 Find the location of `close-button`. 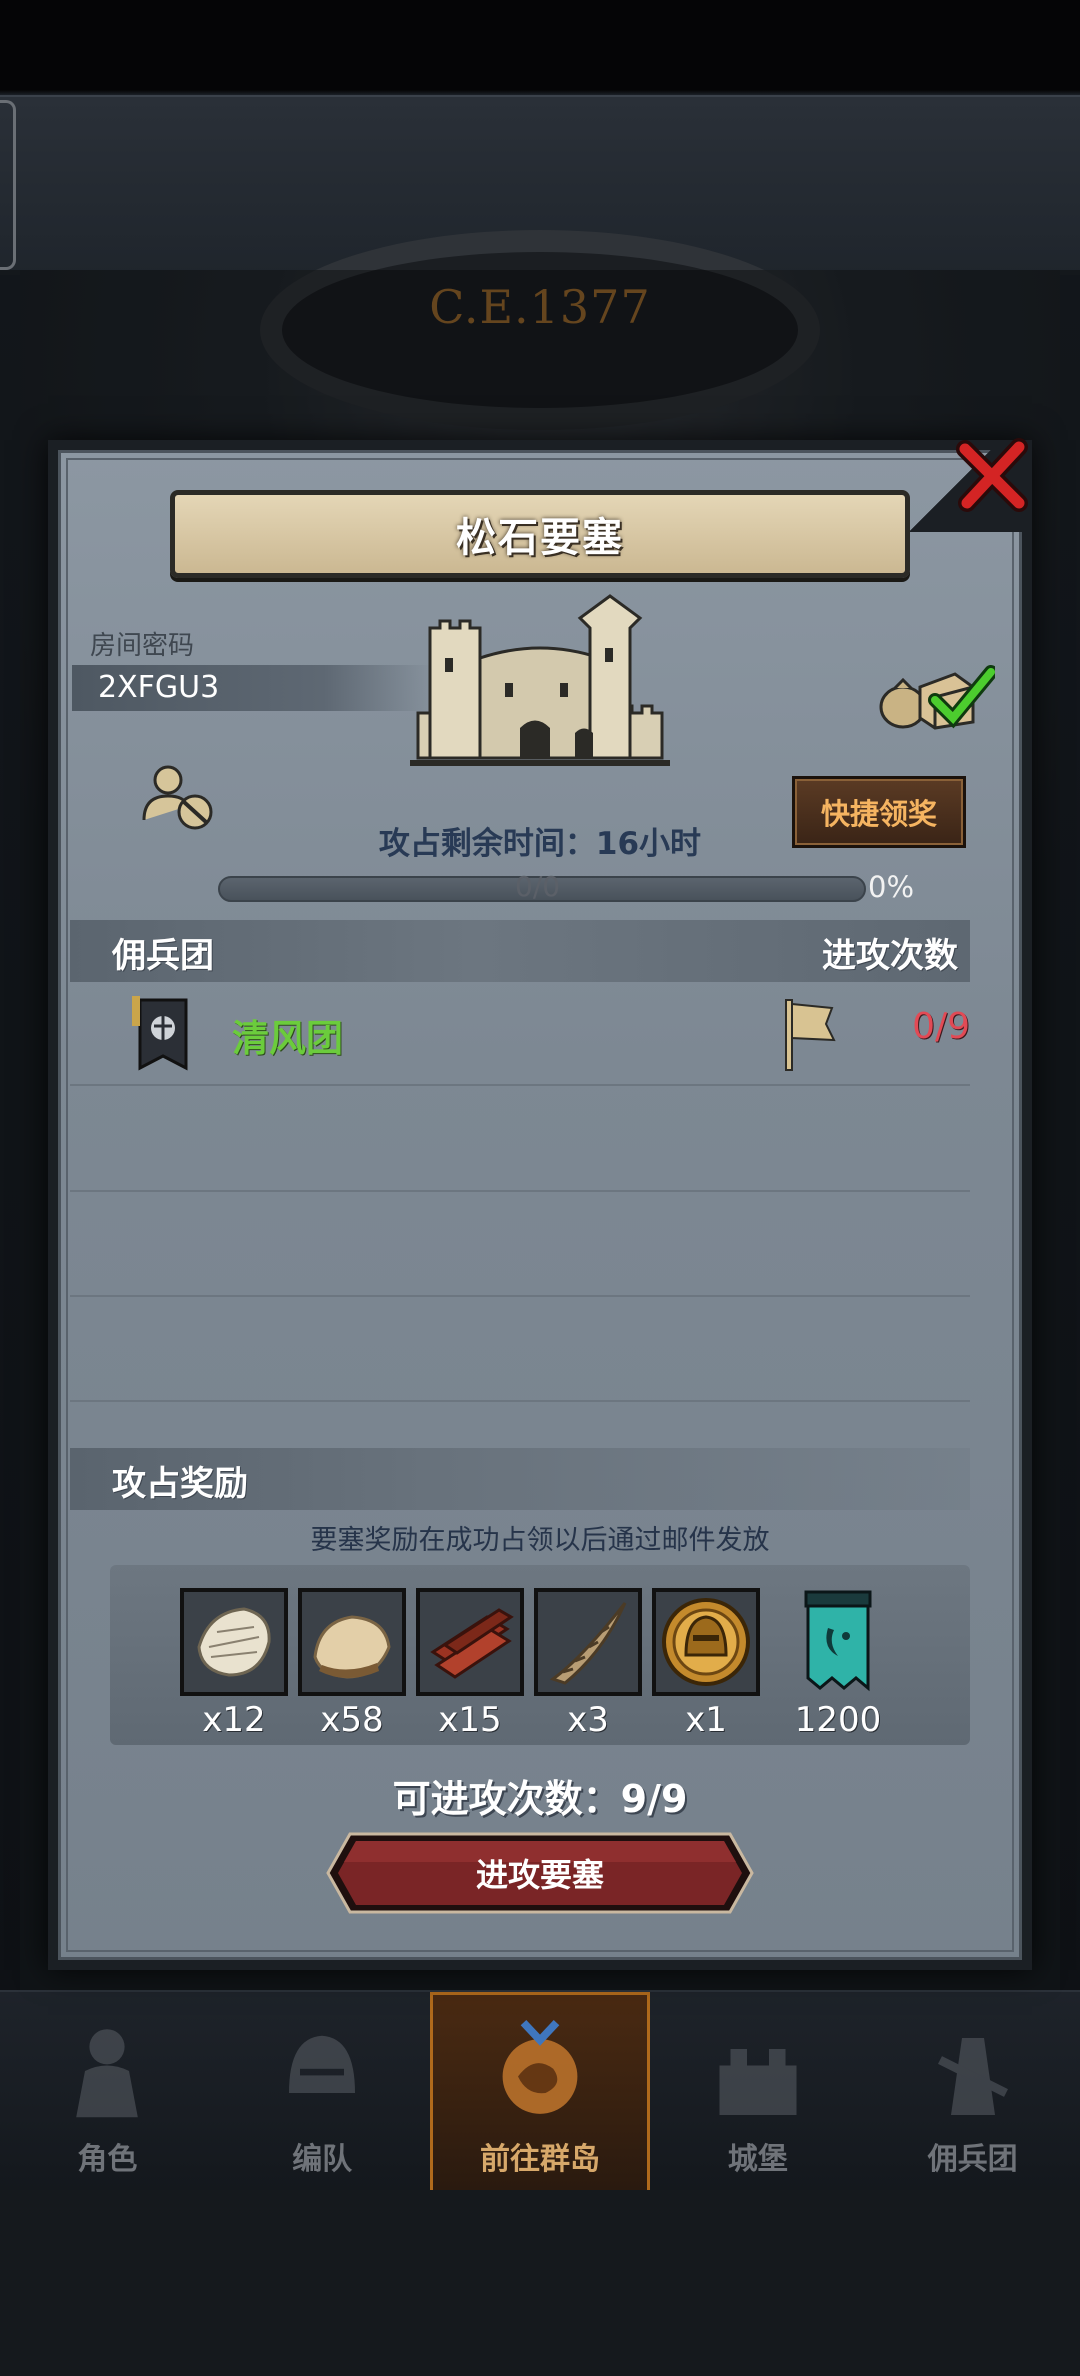

close-button is located at coordinates (993, 475).